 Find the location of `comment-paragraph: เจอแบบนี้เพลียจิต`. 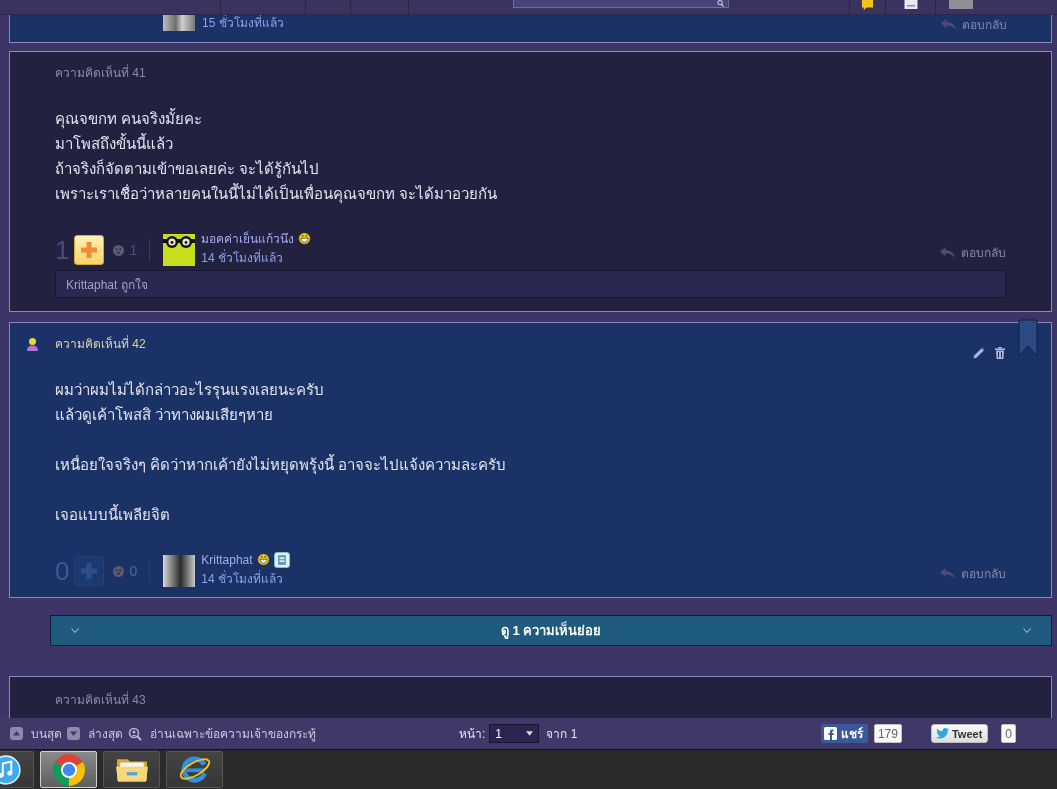

comment-paragraph: เจอแบบนี้เพลียจิต is located at coordinates (113, 514).